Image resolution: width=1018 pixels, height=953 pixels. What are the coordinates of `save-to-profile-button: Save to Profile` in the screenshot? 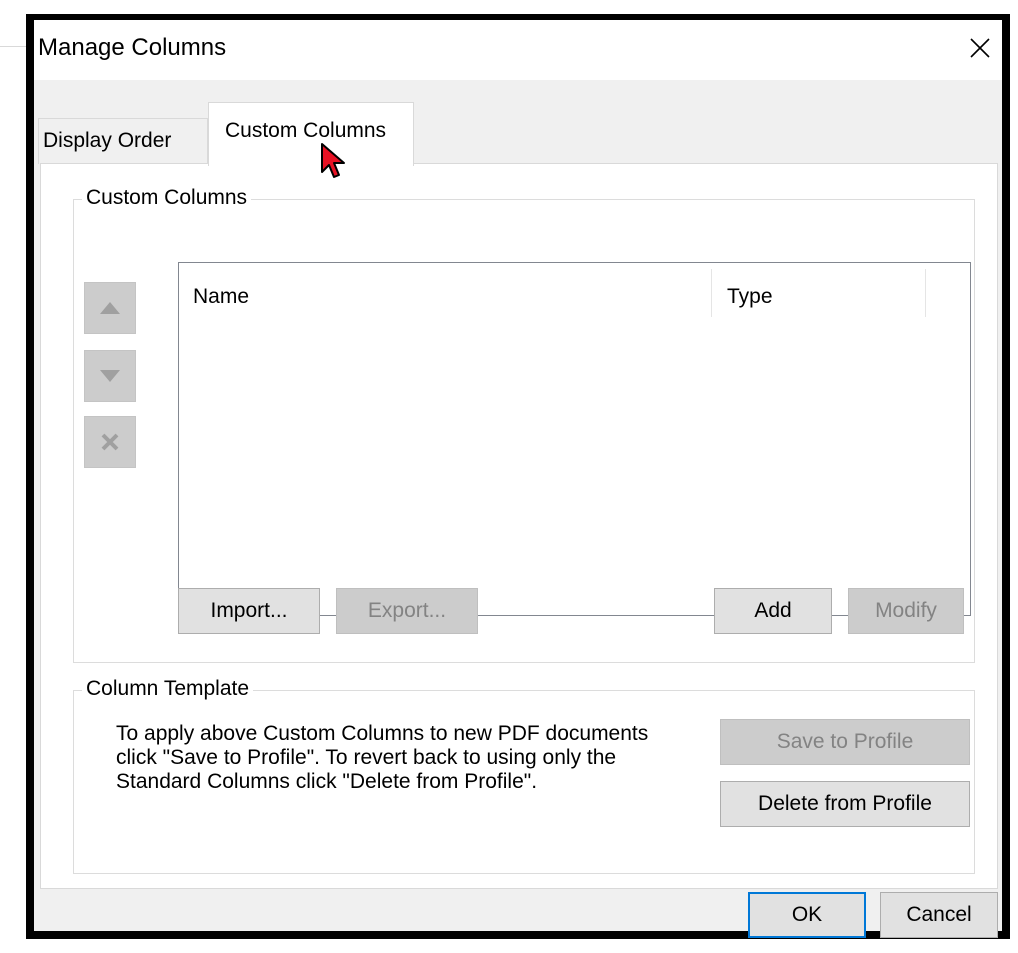 It's located at (845, 742).